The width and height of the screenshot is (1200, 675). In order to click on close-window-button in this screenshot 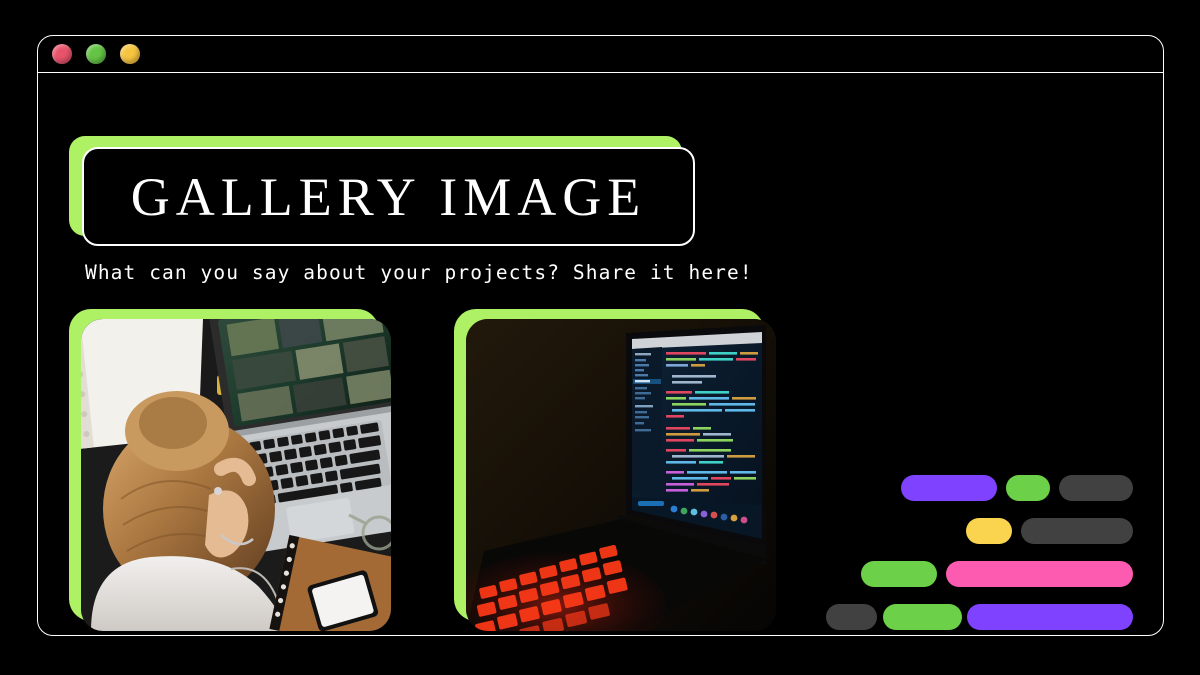, I will do `click(62, 54)`.